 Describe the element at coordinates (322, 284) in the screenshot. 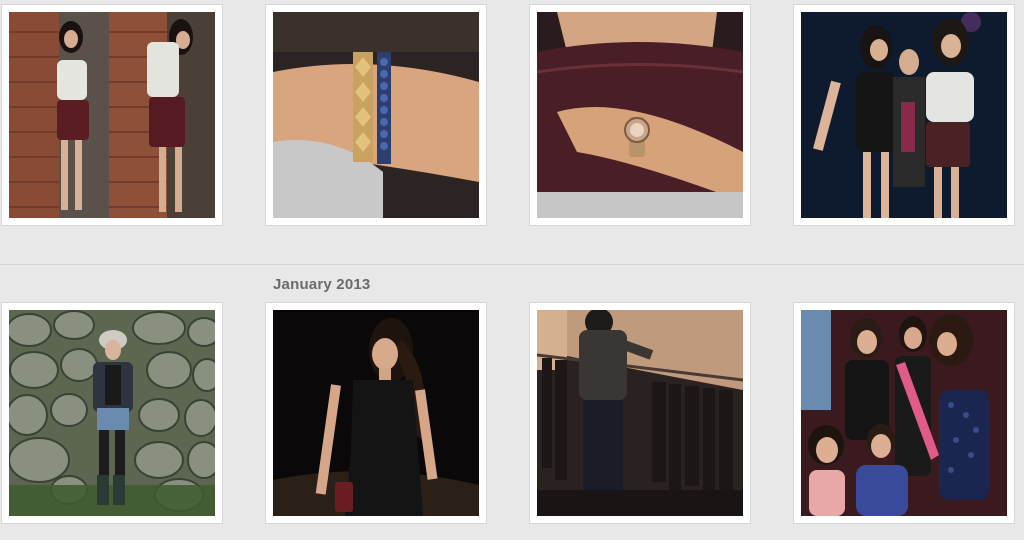

I see `month-heading: January 2013` at that location.